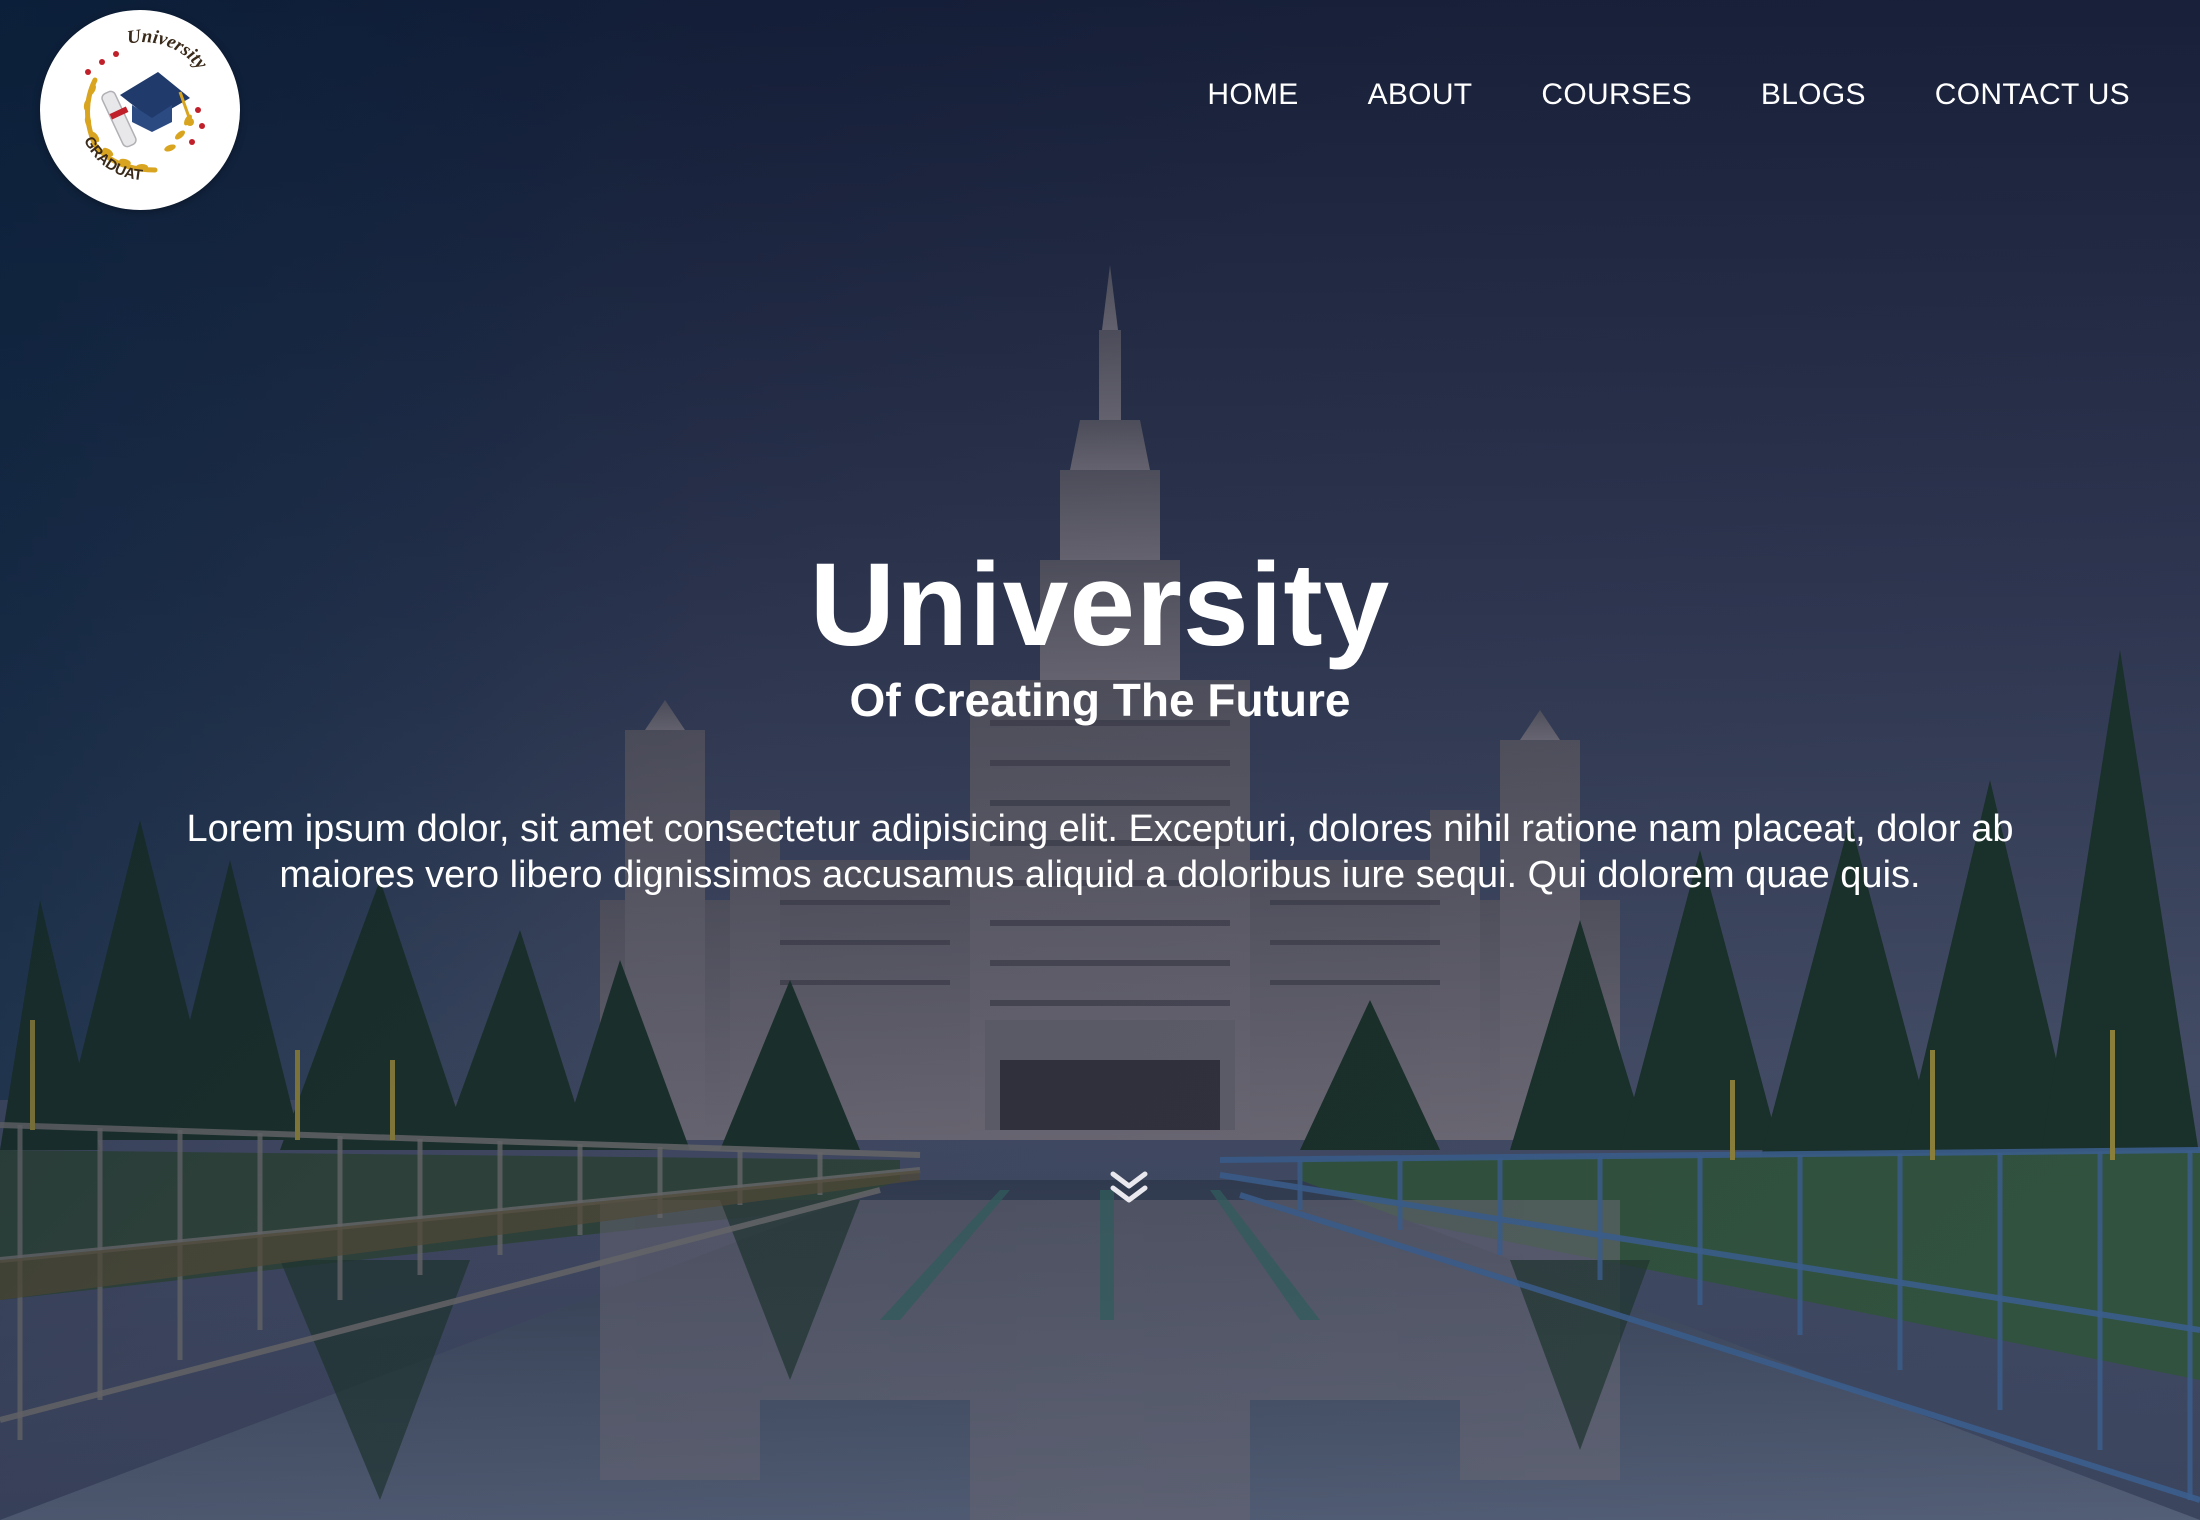 This screenshot has width=2200, height=1520. What do you see at coordinates (1252, 95) in the screenshot?
I see `nav-home: HOME` at bounding box center [1252, 95].